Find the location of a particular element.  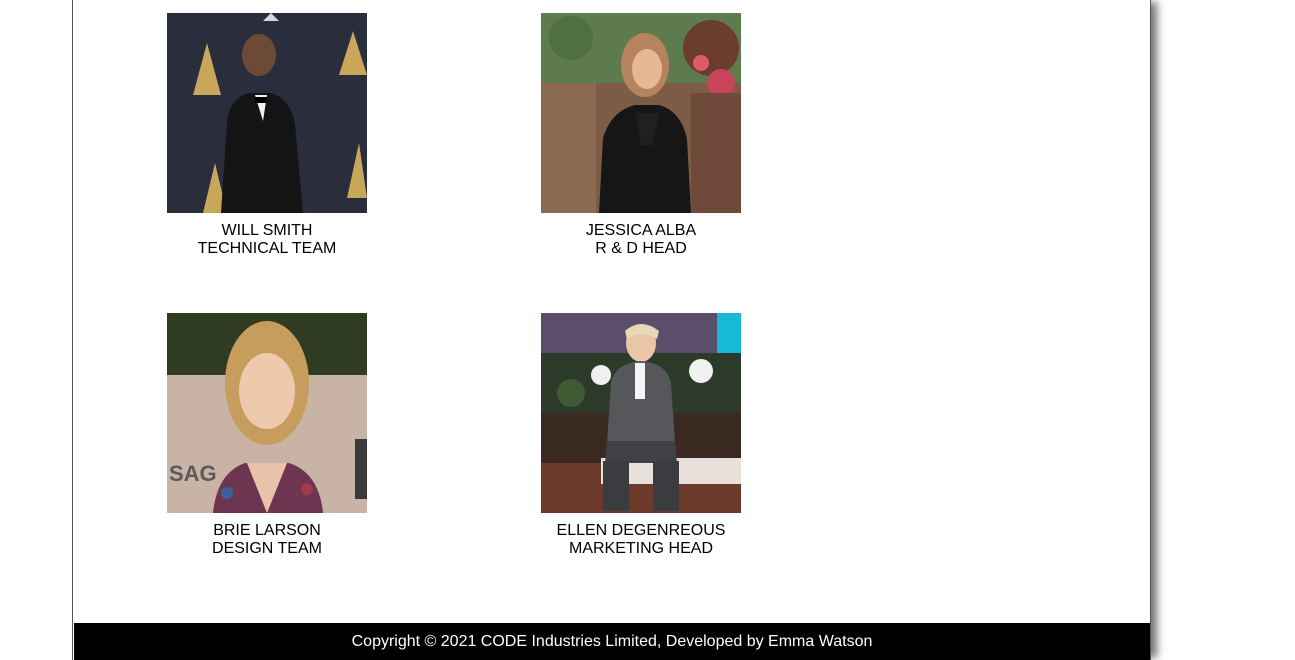

team-member-card: SAG BRIE LARSON DESIGN TEAM is located at coordinates (267, 435).